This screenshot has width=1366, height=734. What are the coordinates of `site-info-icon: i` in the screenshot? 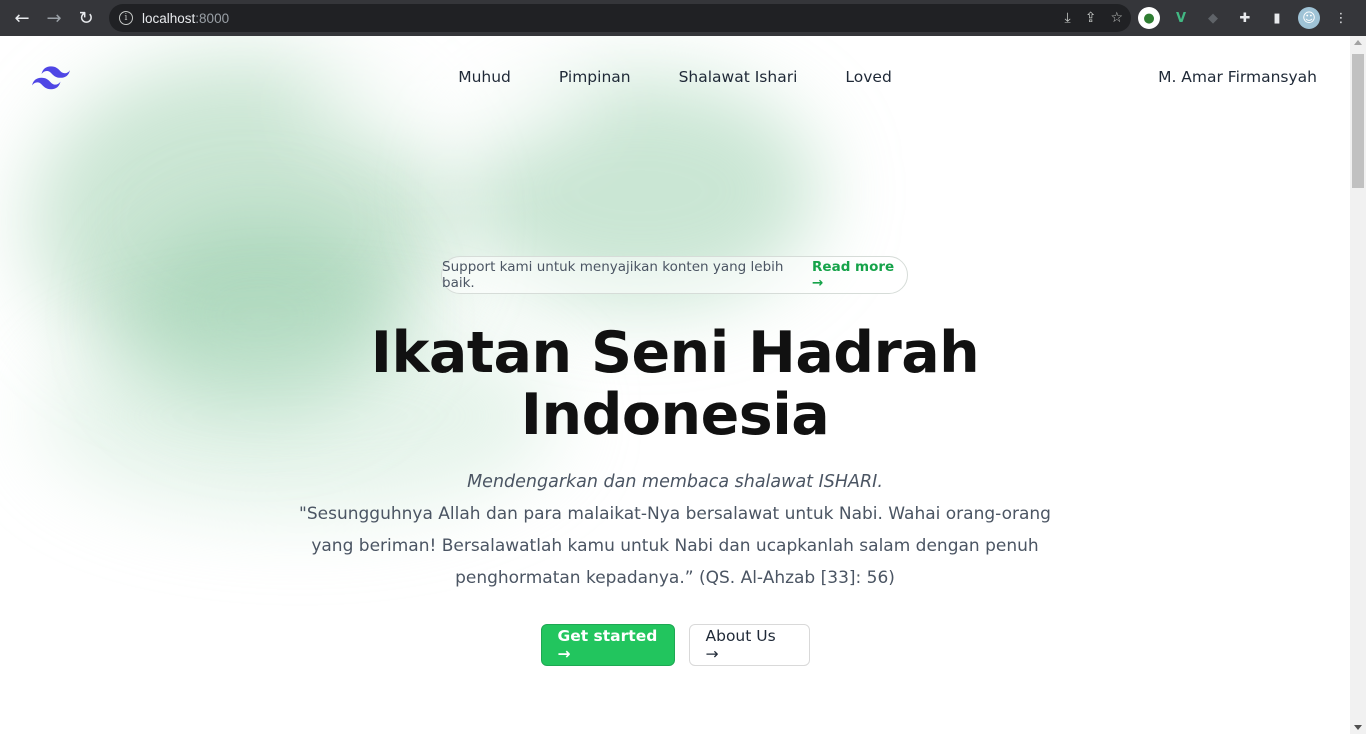 It's located at (126, 18).